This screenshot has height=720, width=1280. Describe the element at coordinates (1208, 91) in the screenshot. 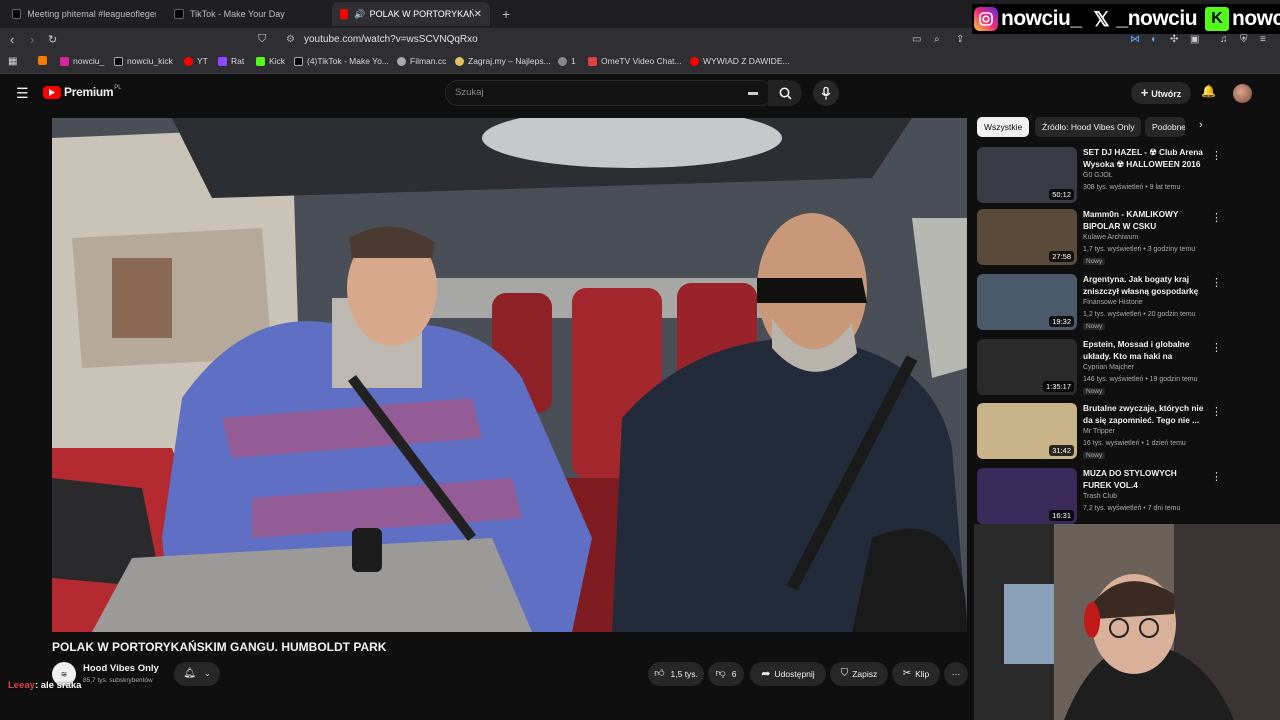

I see `notifications-bell-icon: 🔔` at that location.